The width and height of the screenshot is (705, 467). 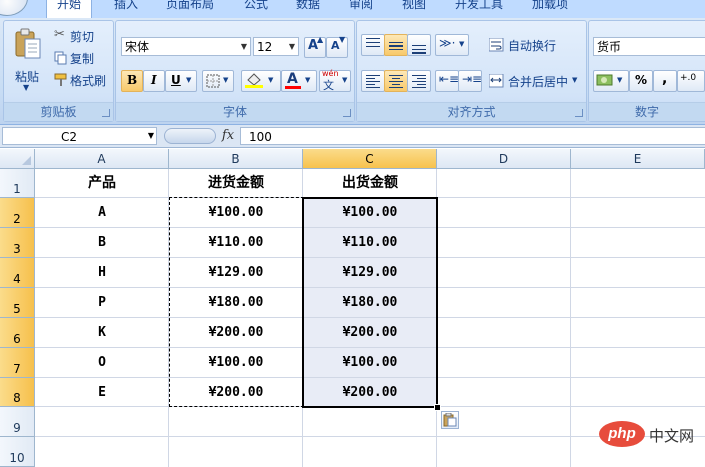 I want to click on cell-a8: E, so click(x=102, y=392).